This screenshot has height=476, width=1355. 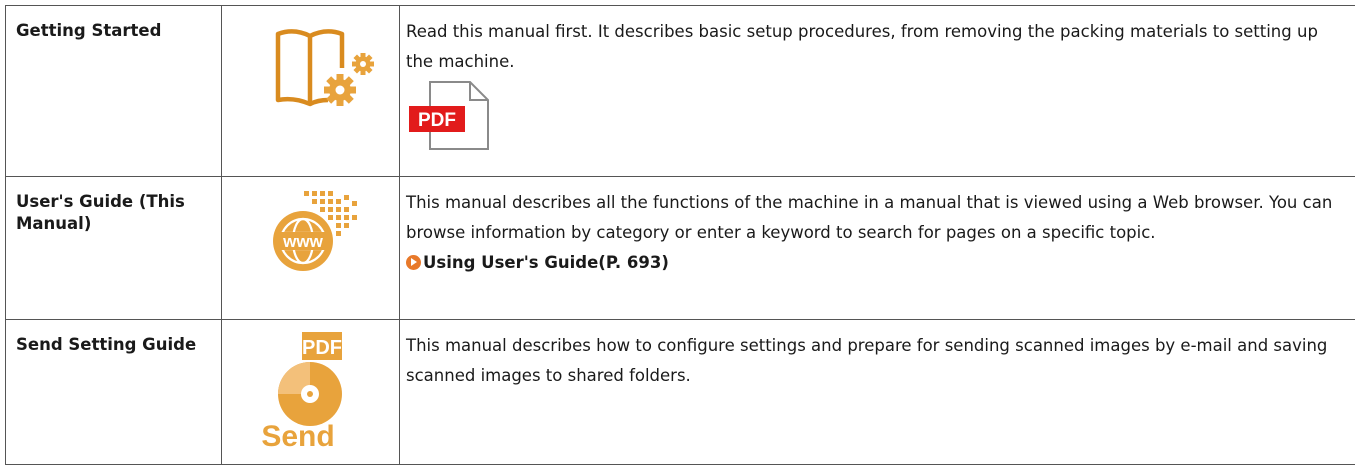 What do you see at coordinates (113, 392) in the screenshot?
I see `manual-name-cell: Send Setting Guide` at bounding box center [113, 392].